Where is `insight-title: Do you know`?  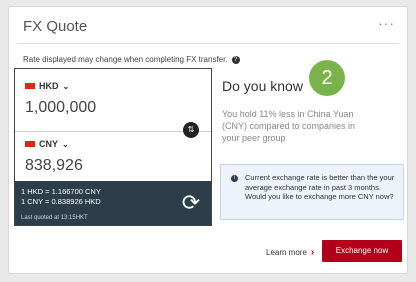
insight-title: Do you know is located at coordinates (262, 86).